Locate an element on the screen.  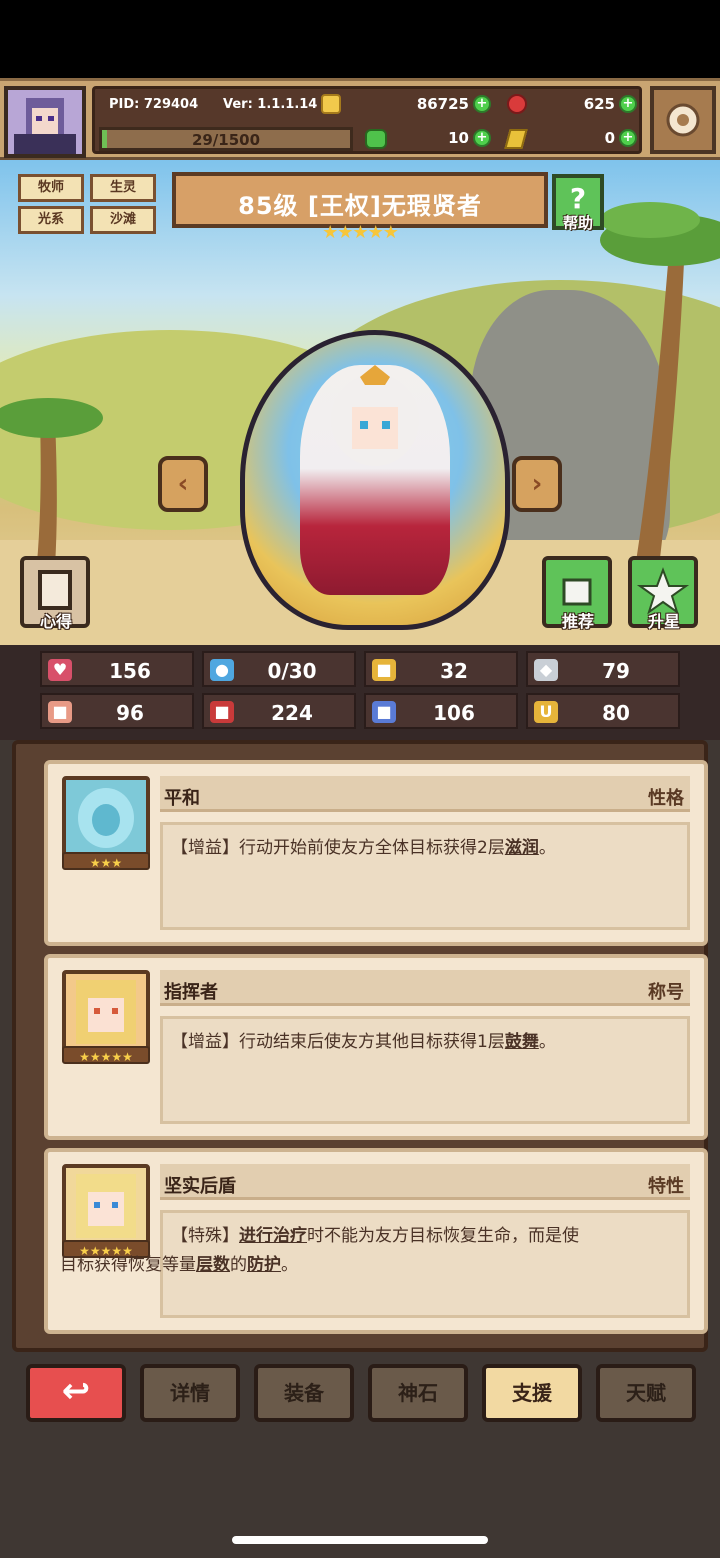
title-portrait is located at coordinates (106, 1014).